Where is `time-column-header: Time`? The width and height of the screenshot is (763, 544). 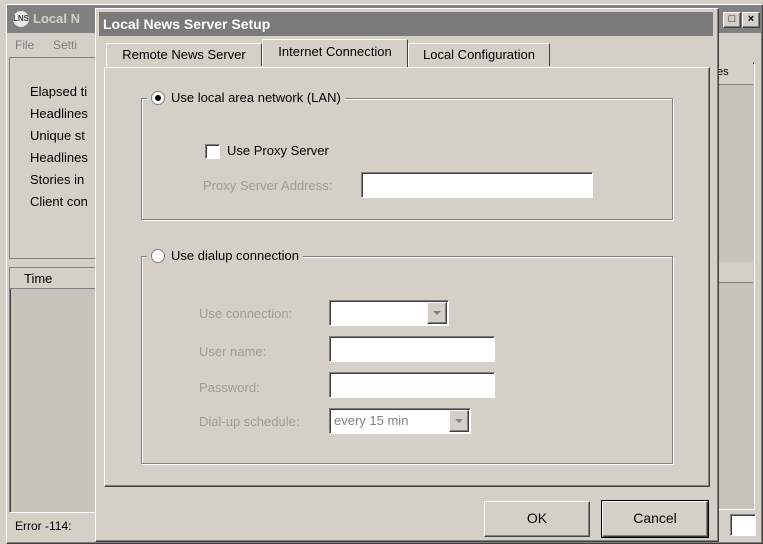 time-column-header: Time is located at coordinates (38, 278).